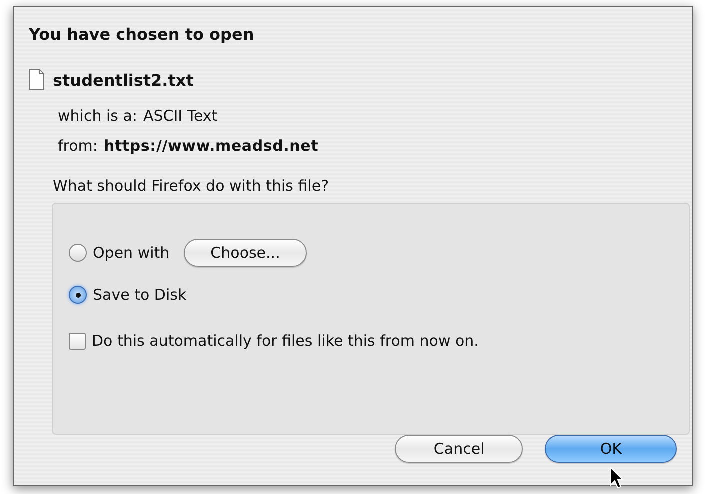 Image resolution: width=708 pixels, height=494 pixels. I want to click on radio-label: Open with, so click(131, 253).